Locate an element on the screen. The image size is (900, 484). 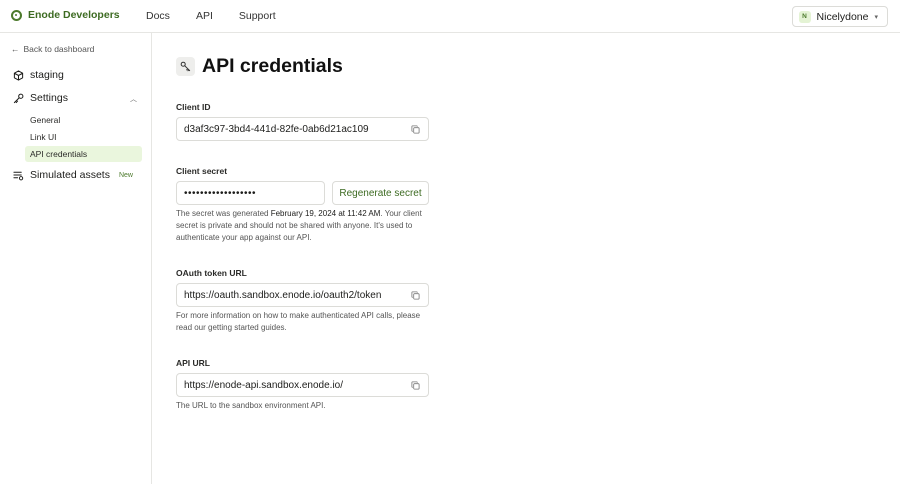
sidebar-item-api-credentials: API credentials is located at coordinates (83, 154).